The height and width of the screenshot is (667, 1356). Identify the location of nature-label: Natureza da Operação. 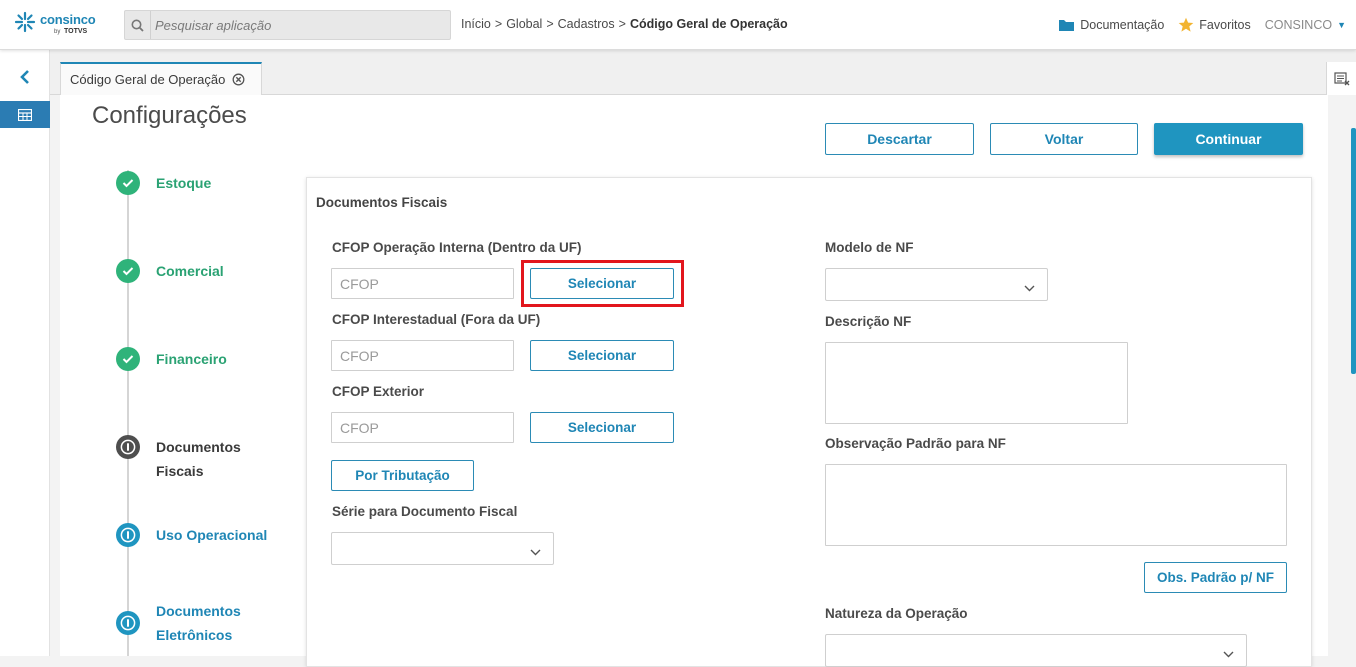
(896, 613).